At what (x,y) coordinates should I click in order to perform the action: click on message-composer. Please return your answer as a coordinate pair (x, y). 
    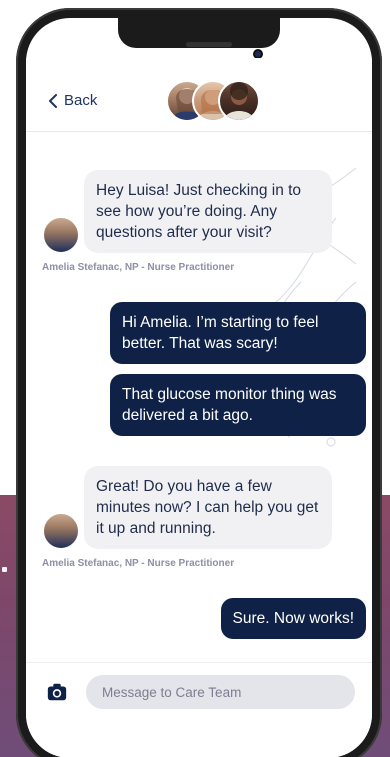
    Looking at the image, I should click on (199, 709).